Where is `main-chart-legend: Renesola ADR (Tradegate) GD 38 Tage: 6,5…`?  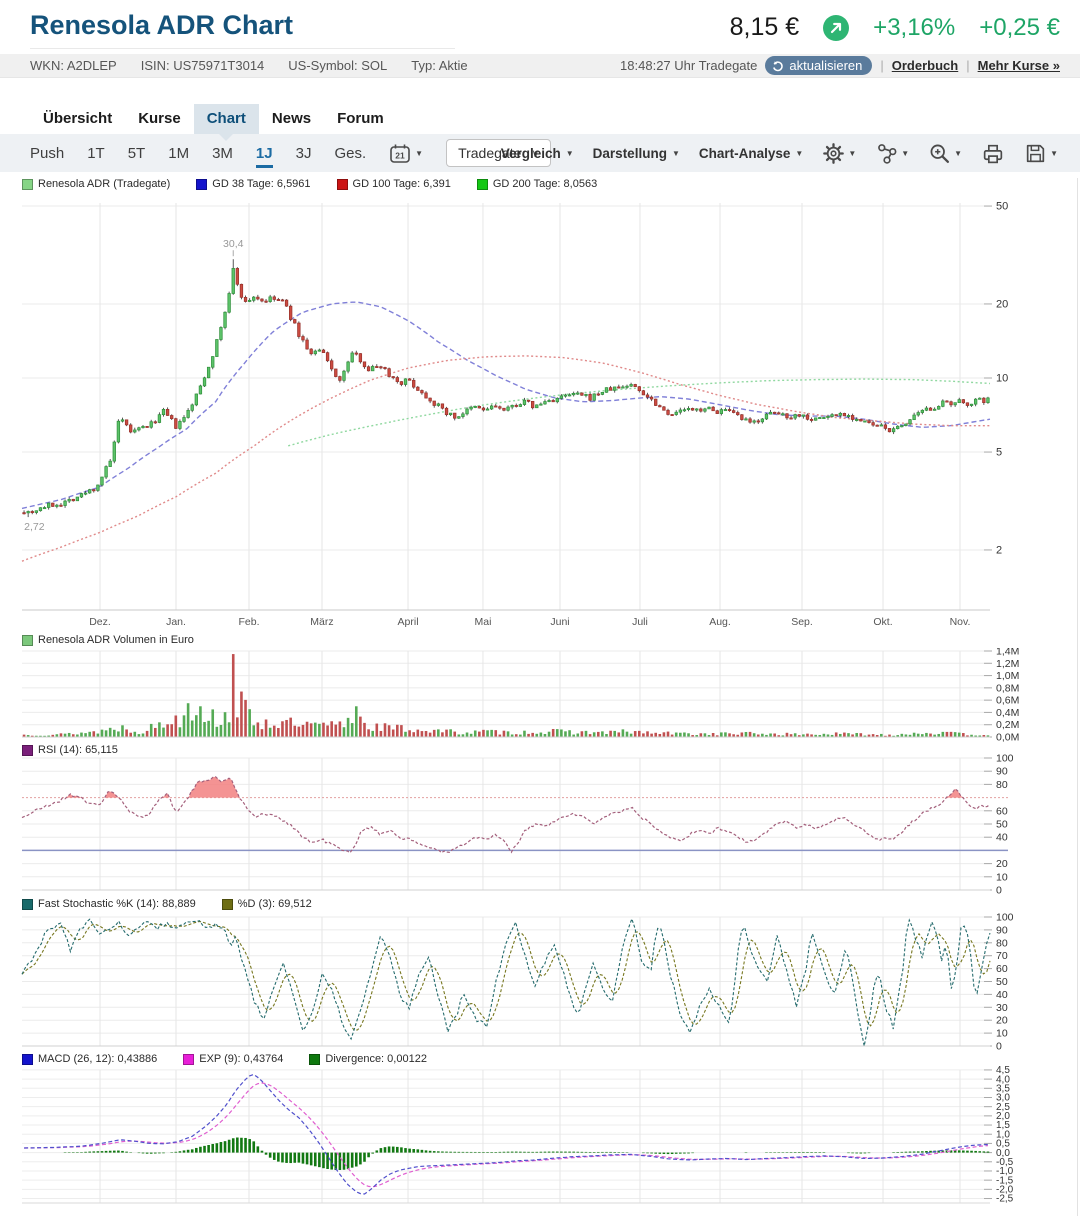 main-chart-legend: Renesola ADR (Tradegate) GD 38 Tage: 6,5… is located at coordinates (309, 184).